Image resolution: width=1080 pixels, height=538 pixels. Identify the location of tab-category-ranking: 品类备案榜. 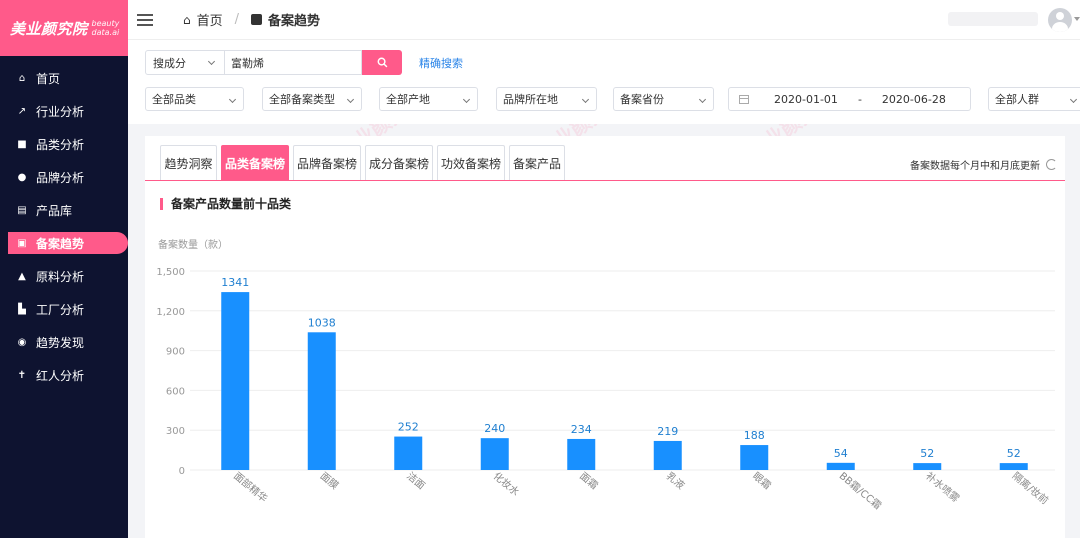
(255, 162).